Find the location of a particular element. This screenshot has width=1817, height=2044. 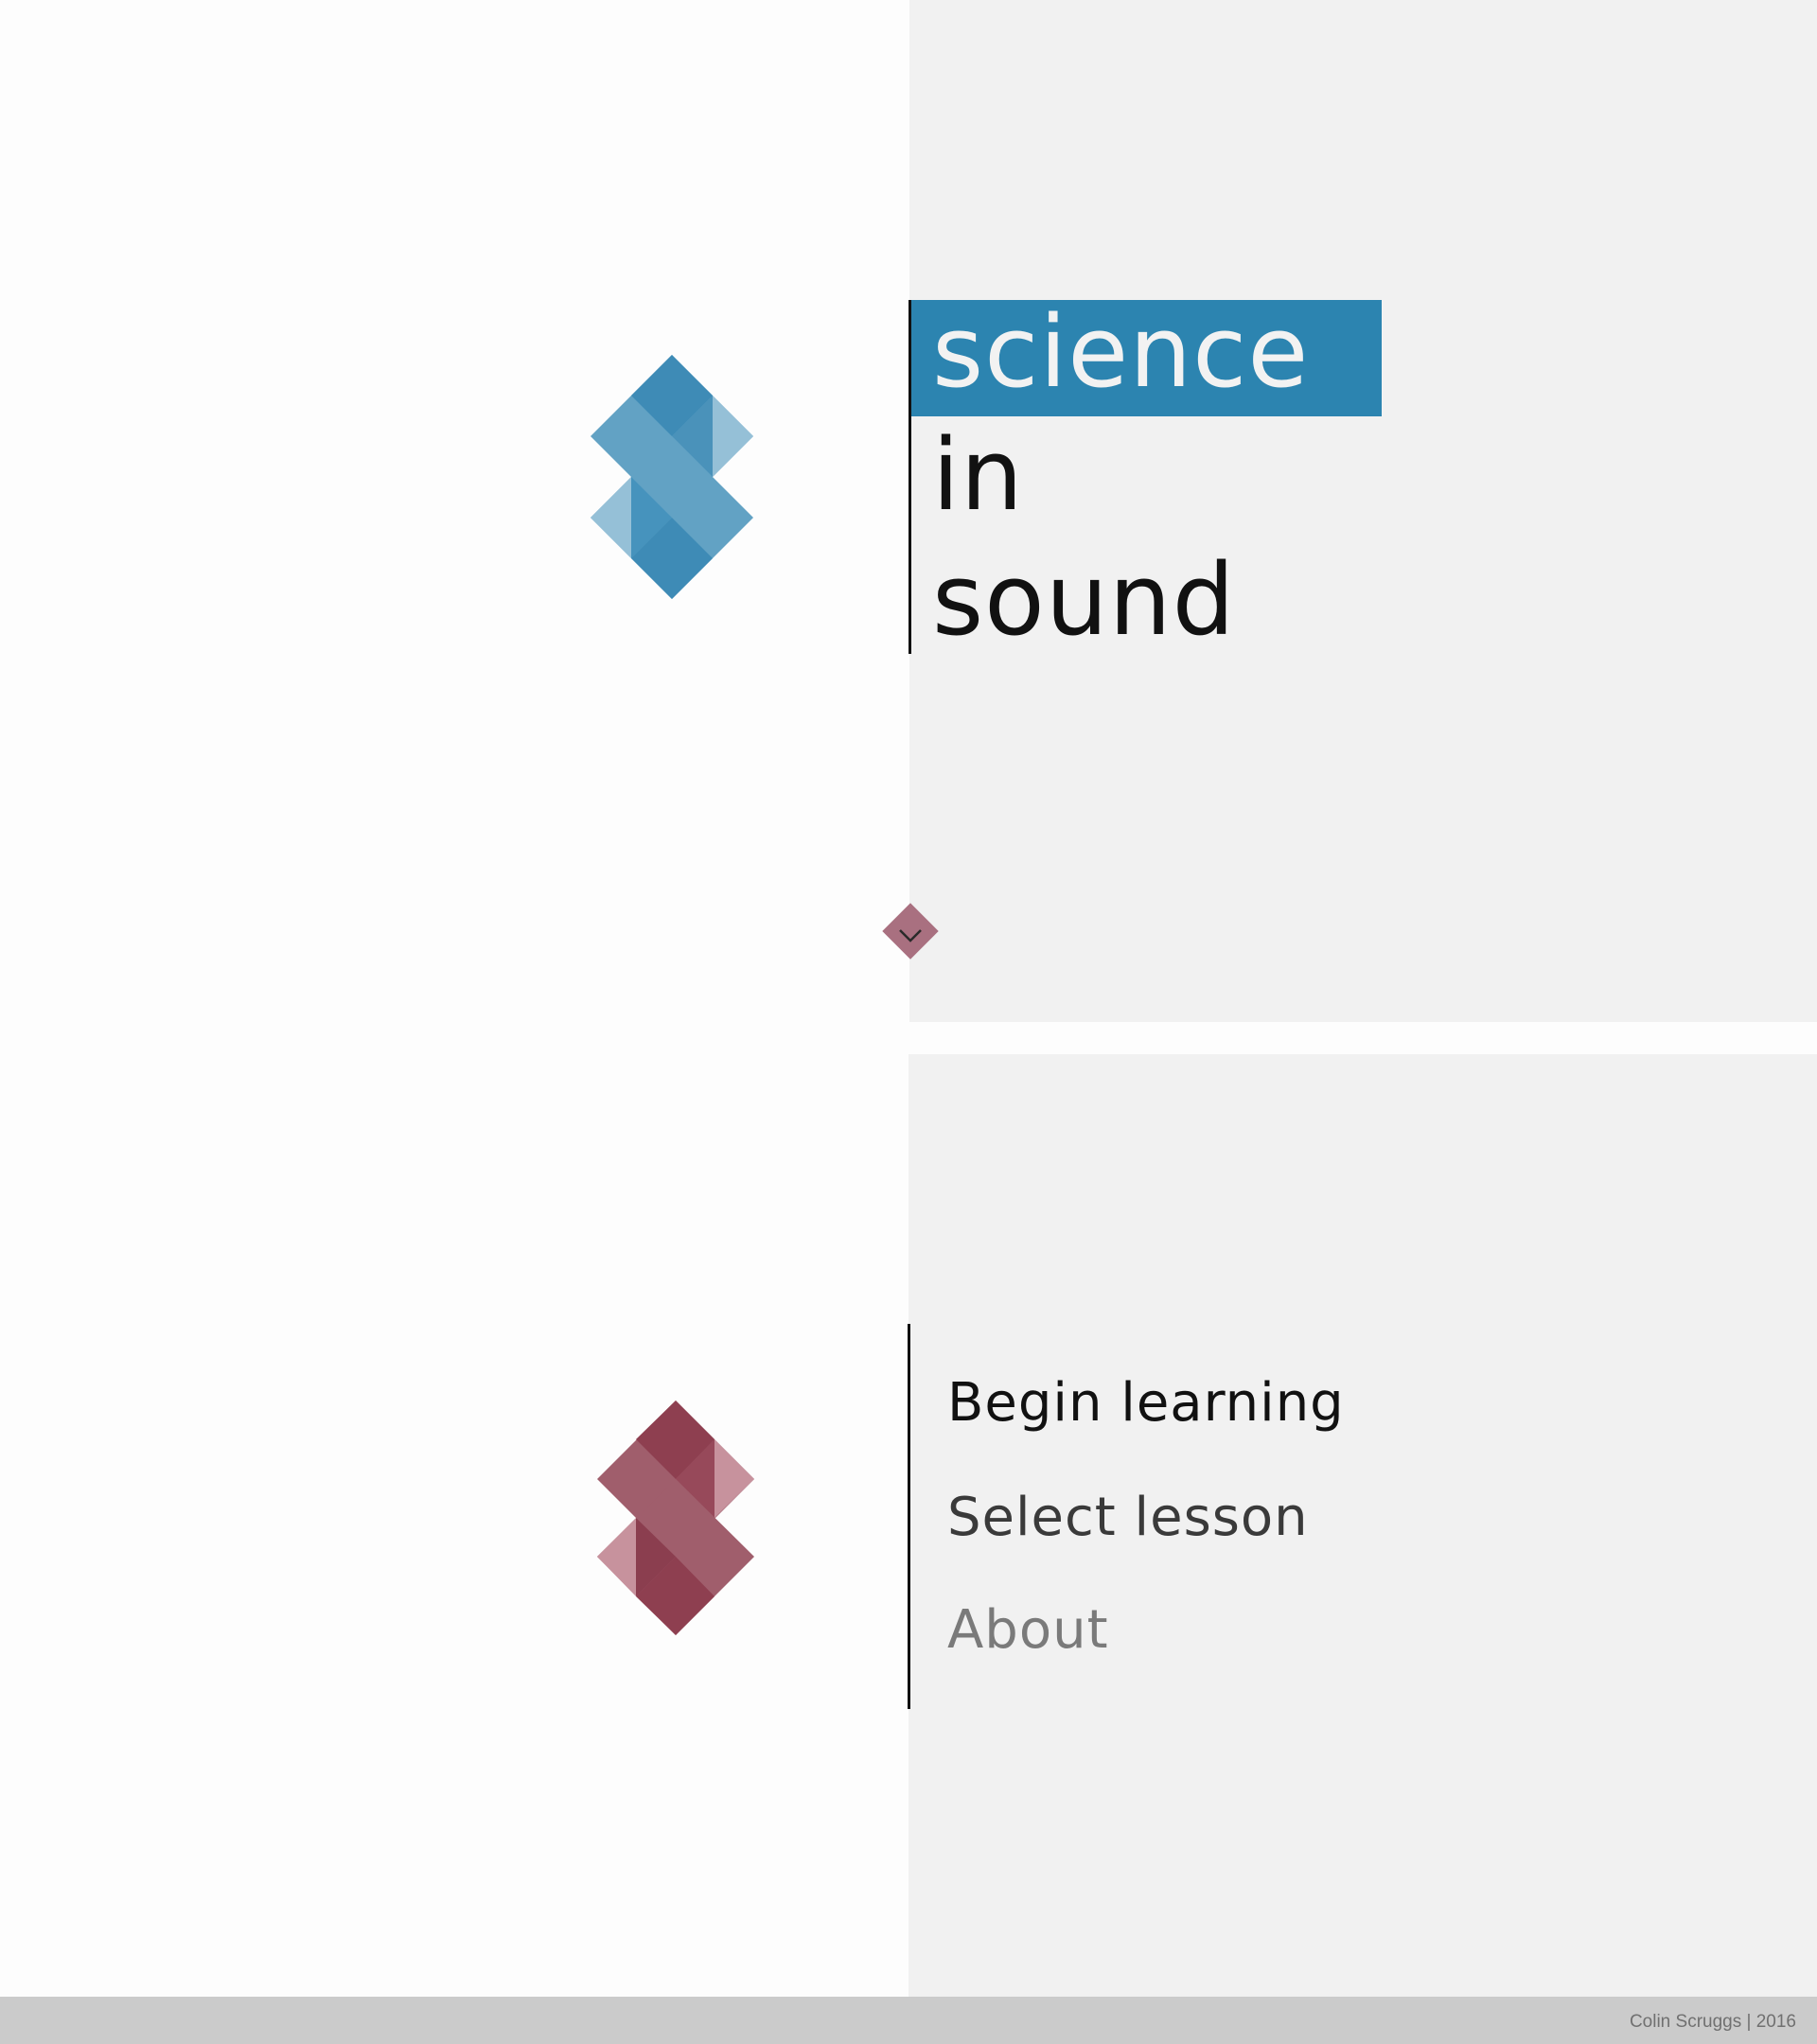

menu-about-link: About is located at coordinates (1028, 1630).